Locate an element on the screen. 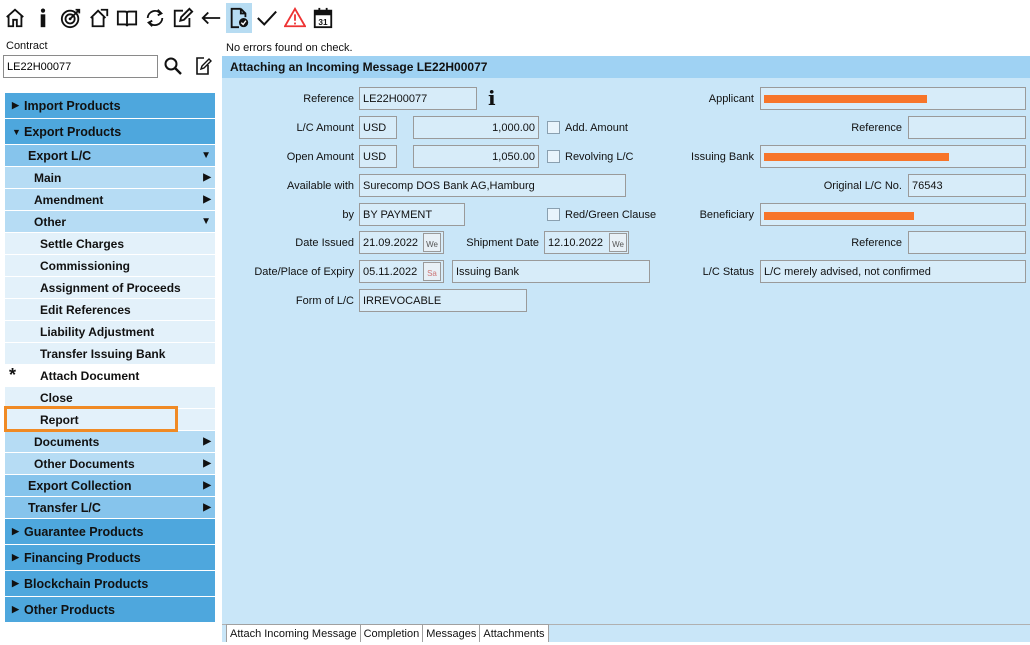 The image size is (1030, 645). open-amount-label: Open Amount is located at coordinates (320, 157).